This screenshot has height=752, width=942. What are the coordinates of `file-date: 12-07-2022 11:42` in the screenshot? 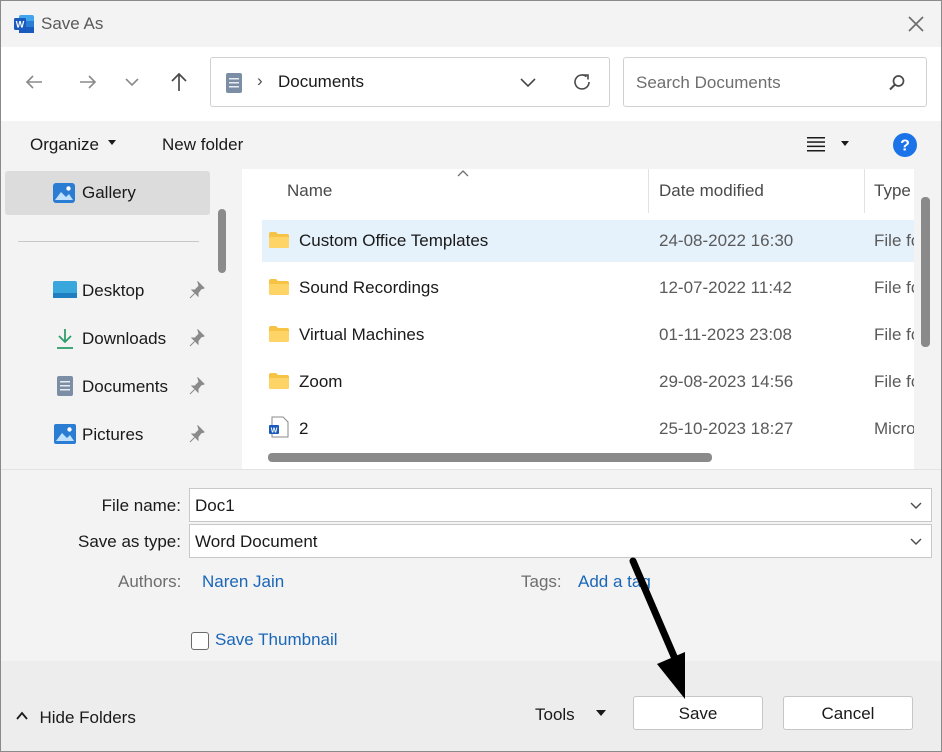 It's located at (725, 287).